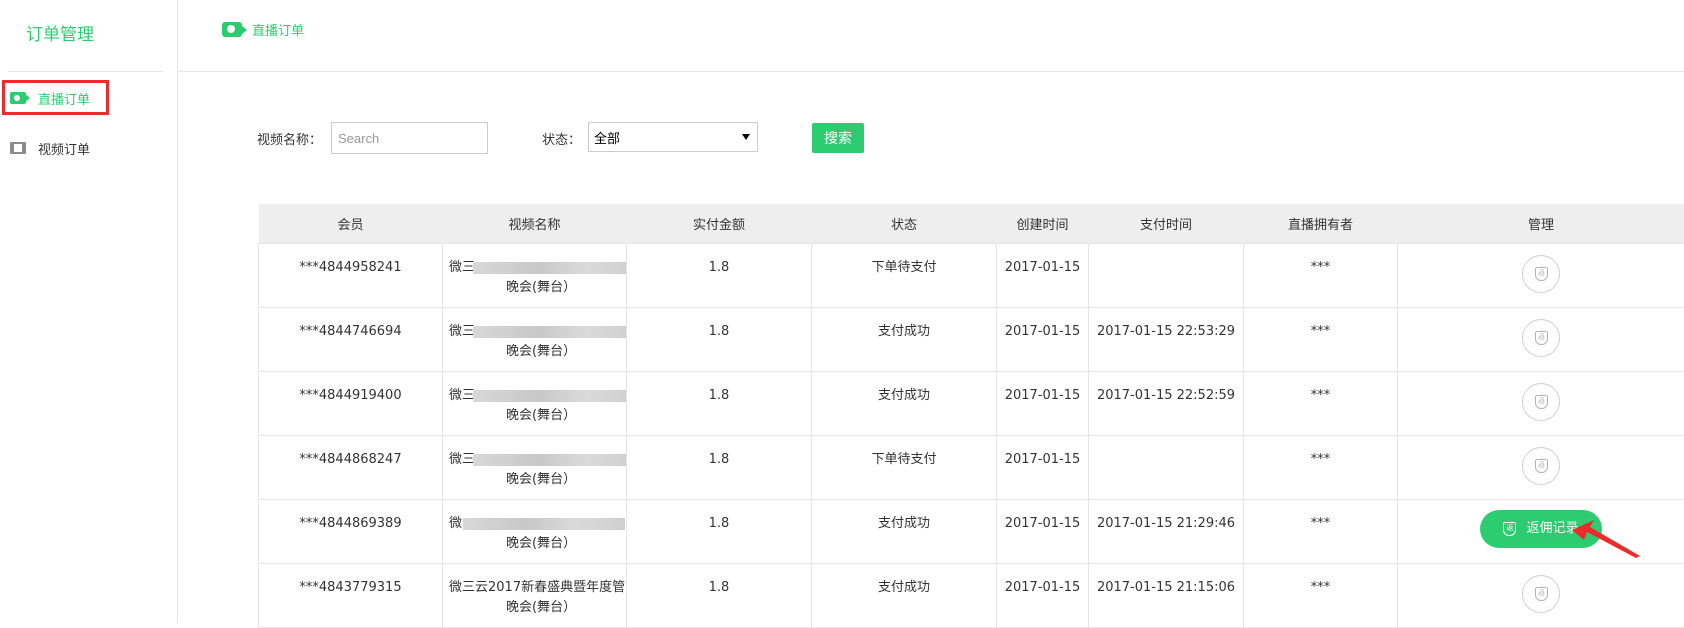 Image resolution: width=1684 pixels, height=628 pixels. Describe the element at coordinates (535, 223) in the screenshot. I see `column-header-video-name: 视频名称` at that location.